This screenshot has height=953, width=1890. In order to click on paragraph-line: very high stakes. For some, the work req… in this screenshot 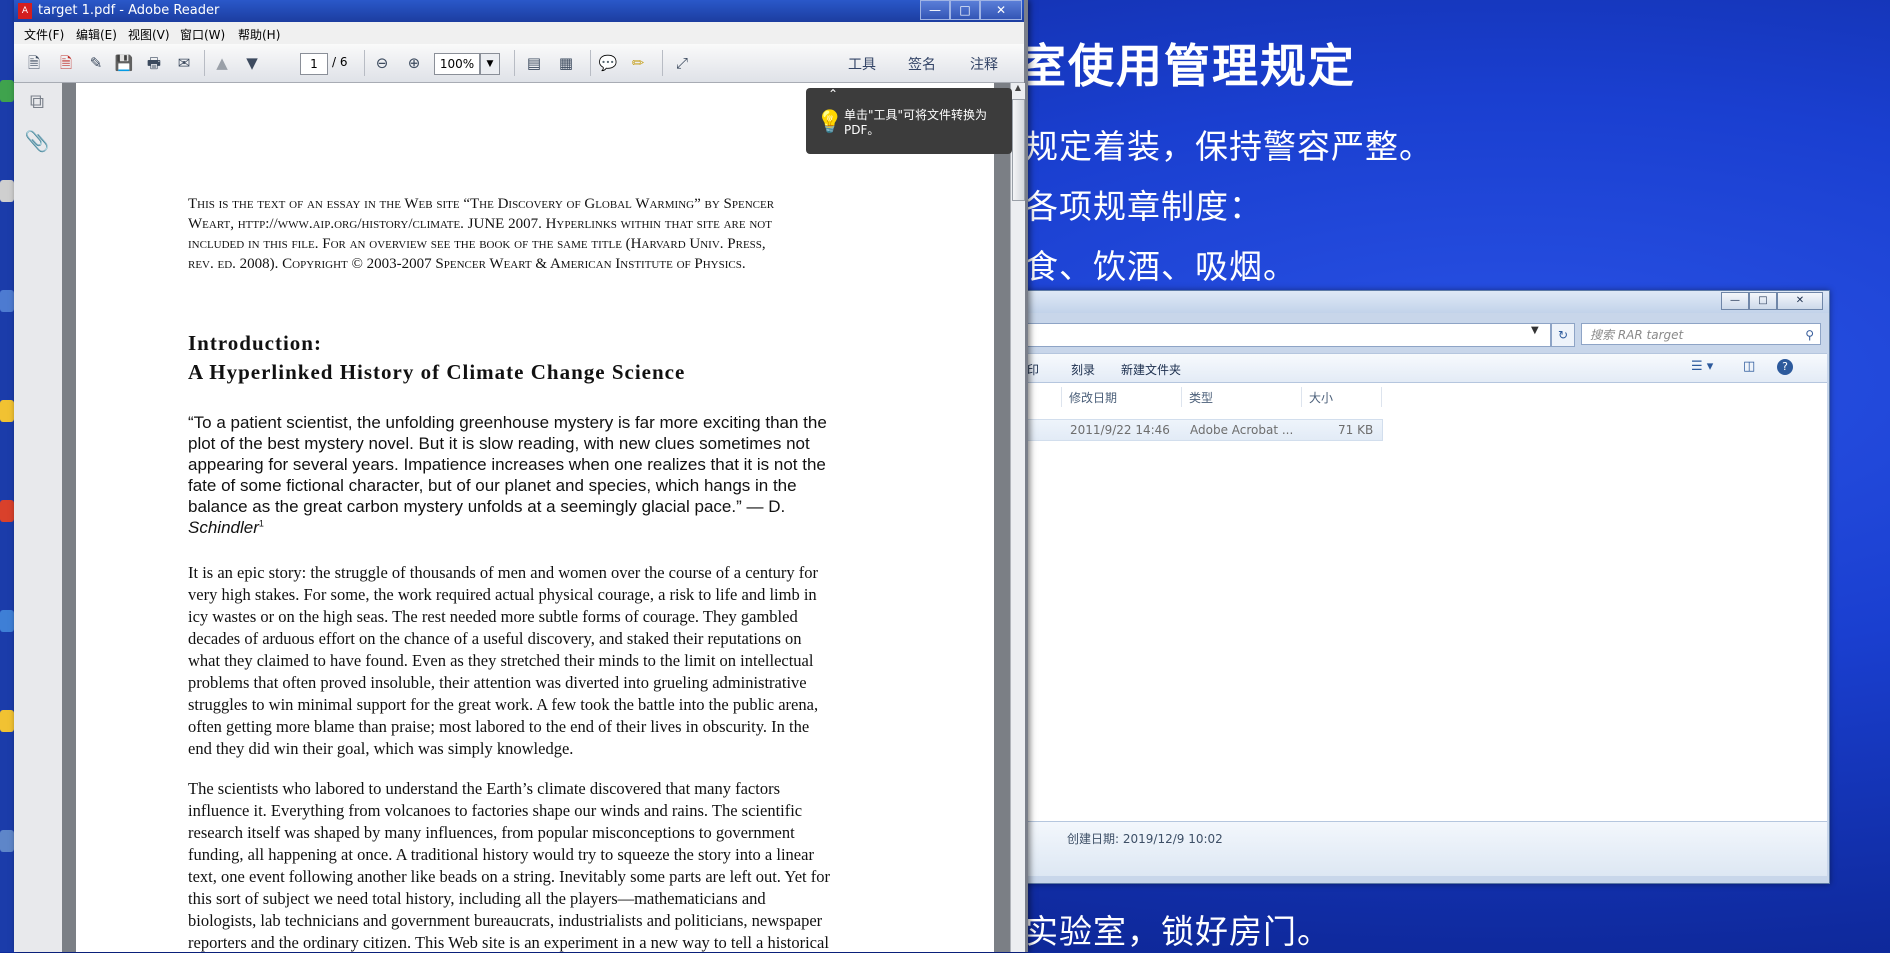, I will do `click(502, 594)`.